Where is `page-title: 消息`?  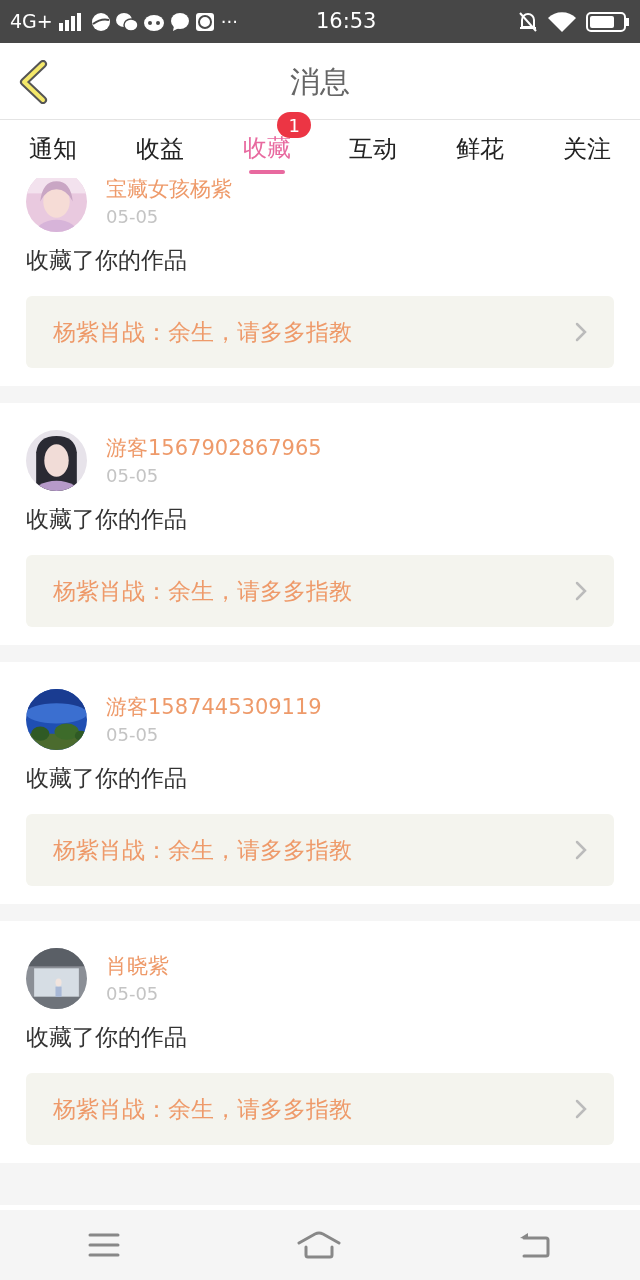
page-title: 消息 is located at coordinates (320, 81).